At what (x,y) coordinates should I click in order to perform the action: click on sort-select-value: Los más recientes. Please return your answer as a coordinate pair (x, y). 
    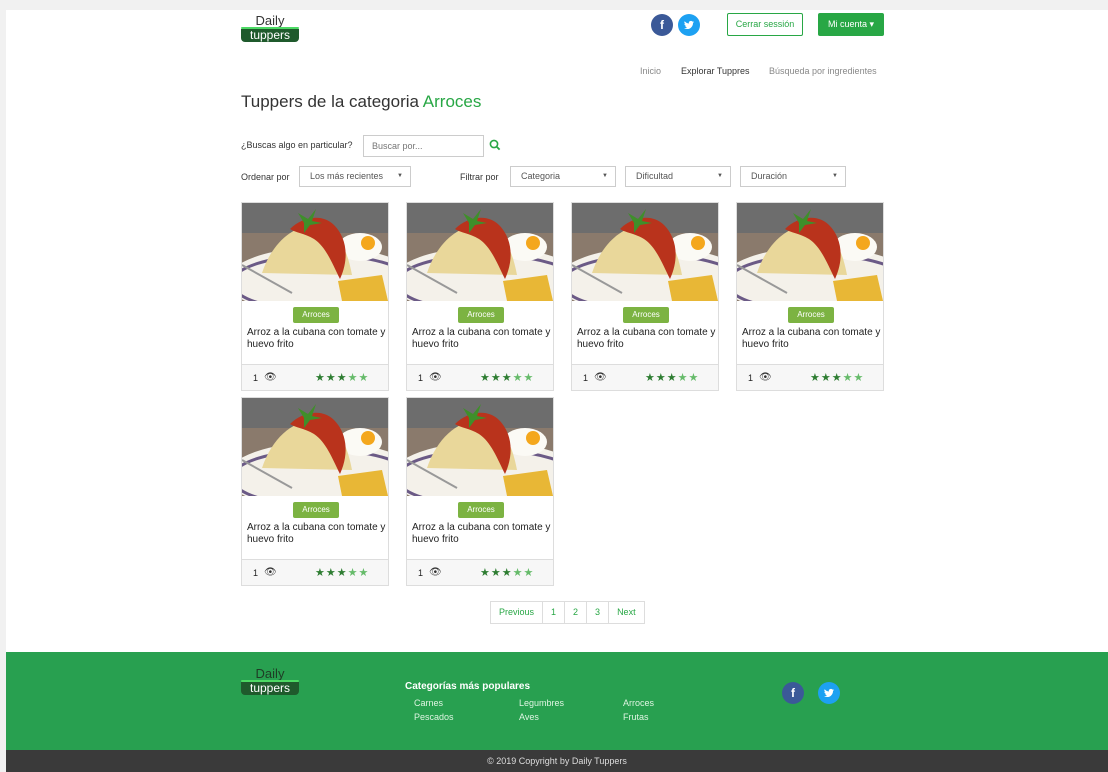
    Looking at the image, I should click on (347, 176).